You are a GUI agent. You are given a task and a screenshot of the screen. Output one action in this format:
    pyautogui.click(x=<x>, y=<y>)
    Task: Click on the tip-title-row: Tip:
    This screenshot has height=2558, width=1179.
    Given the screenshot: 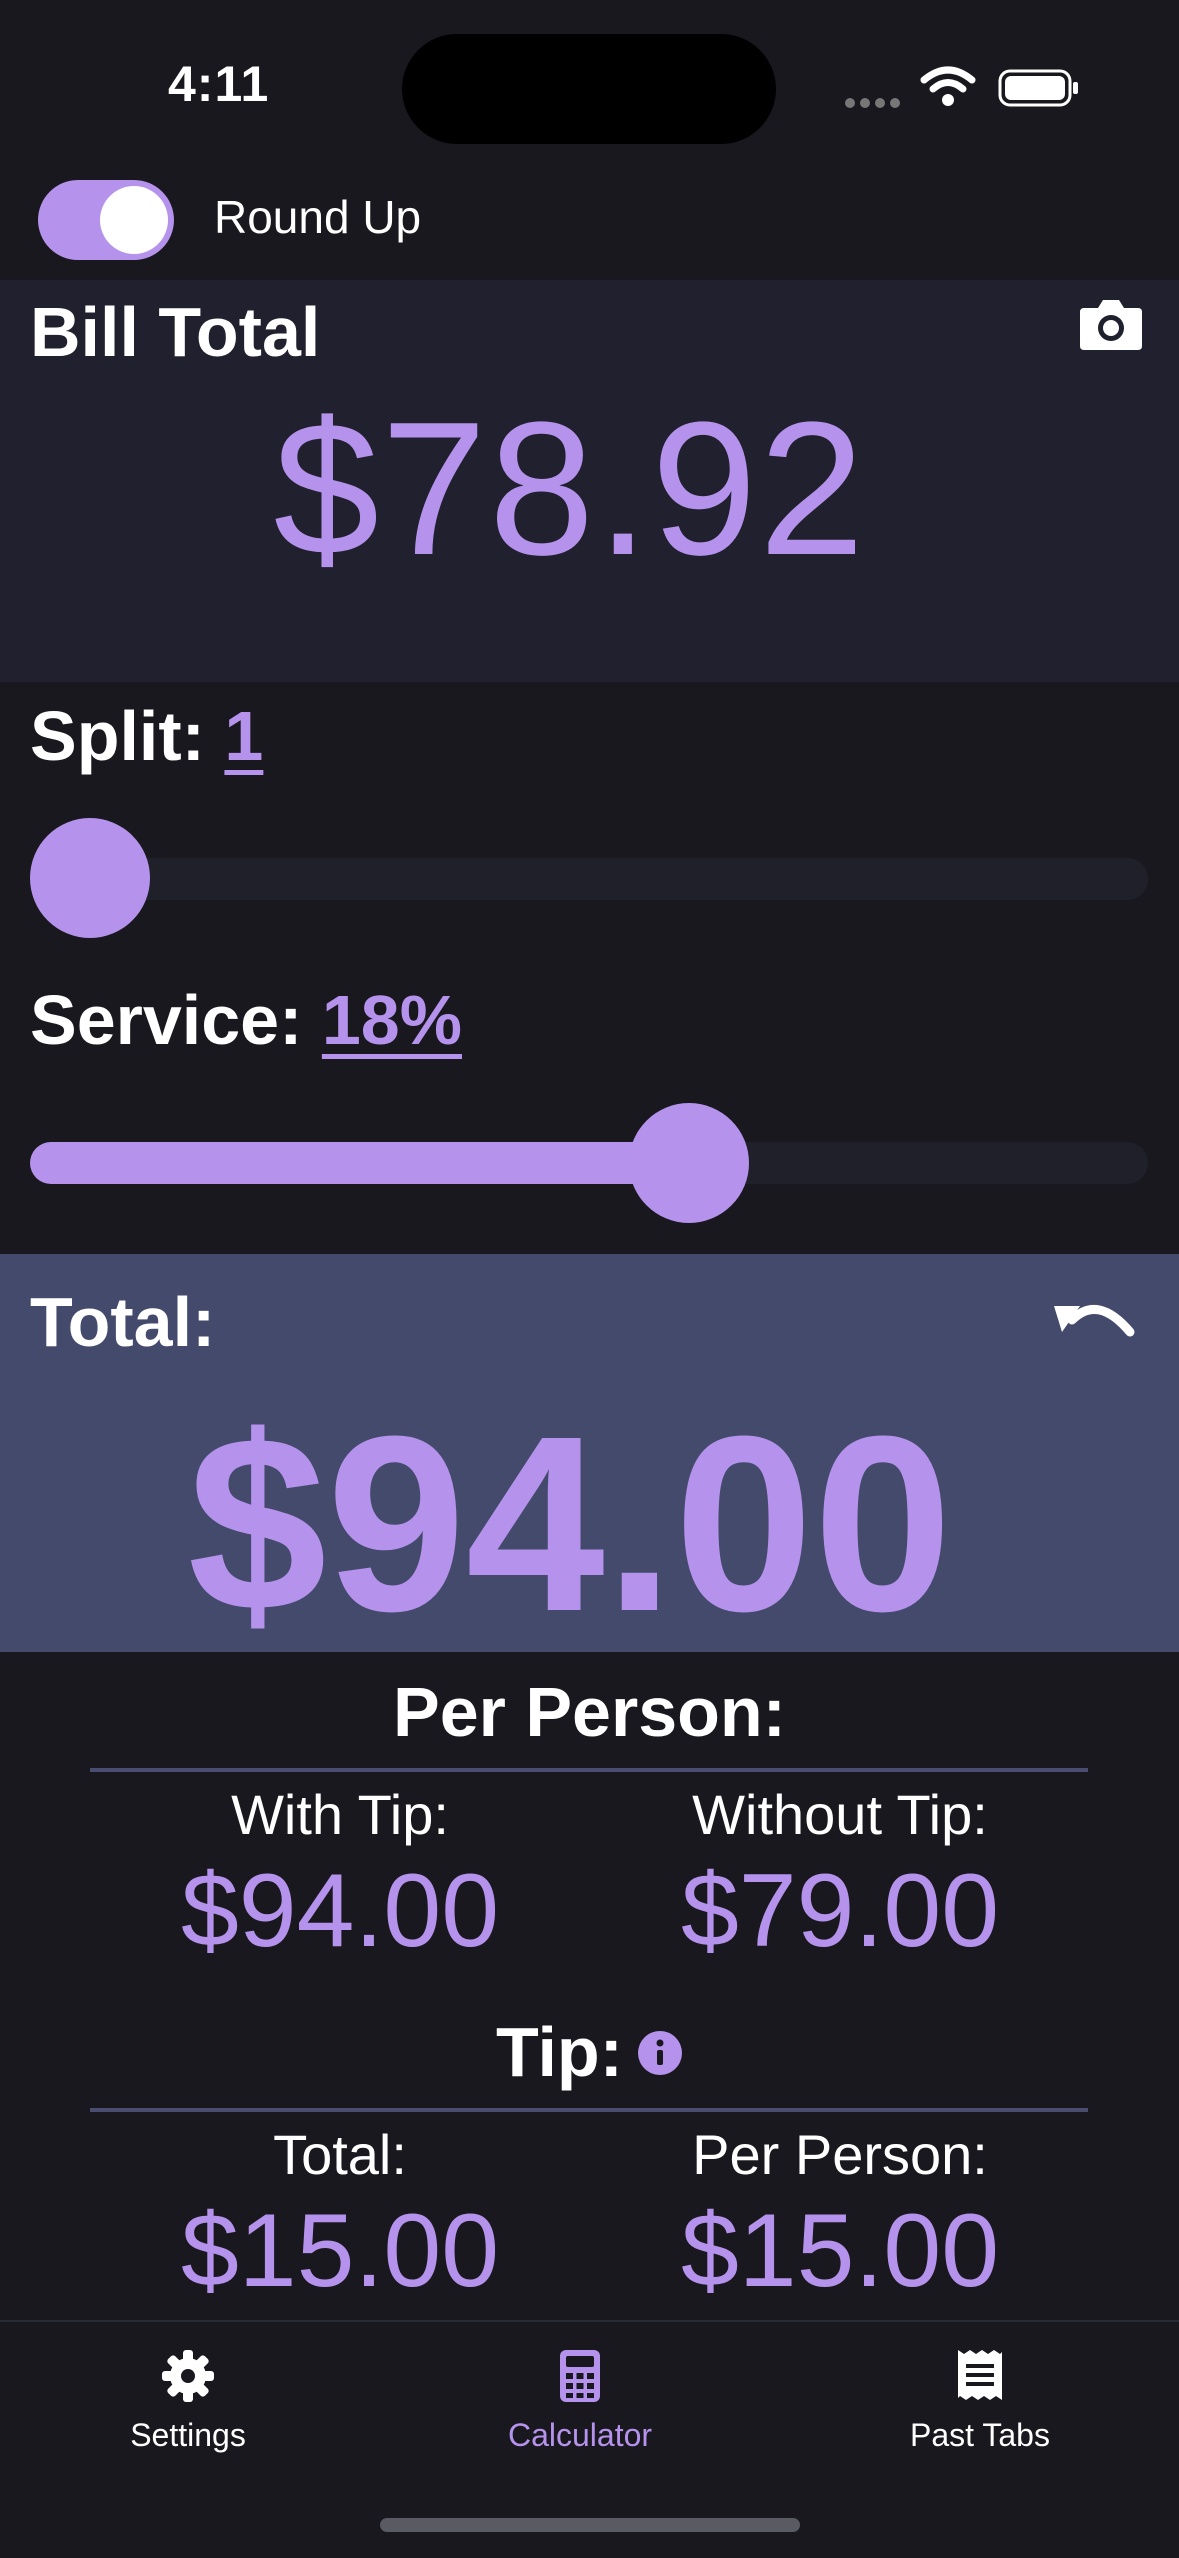 What is the action you would take?
    pyautogui.click(x=589, y=2055)
    